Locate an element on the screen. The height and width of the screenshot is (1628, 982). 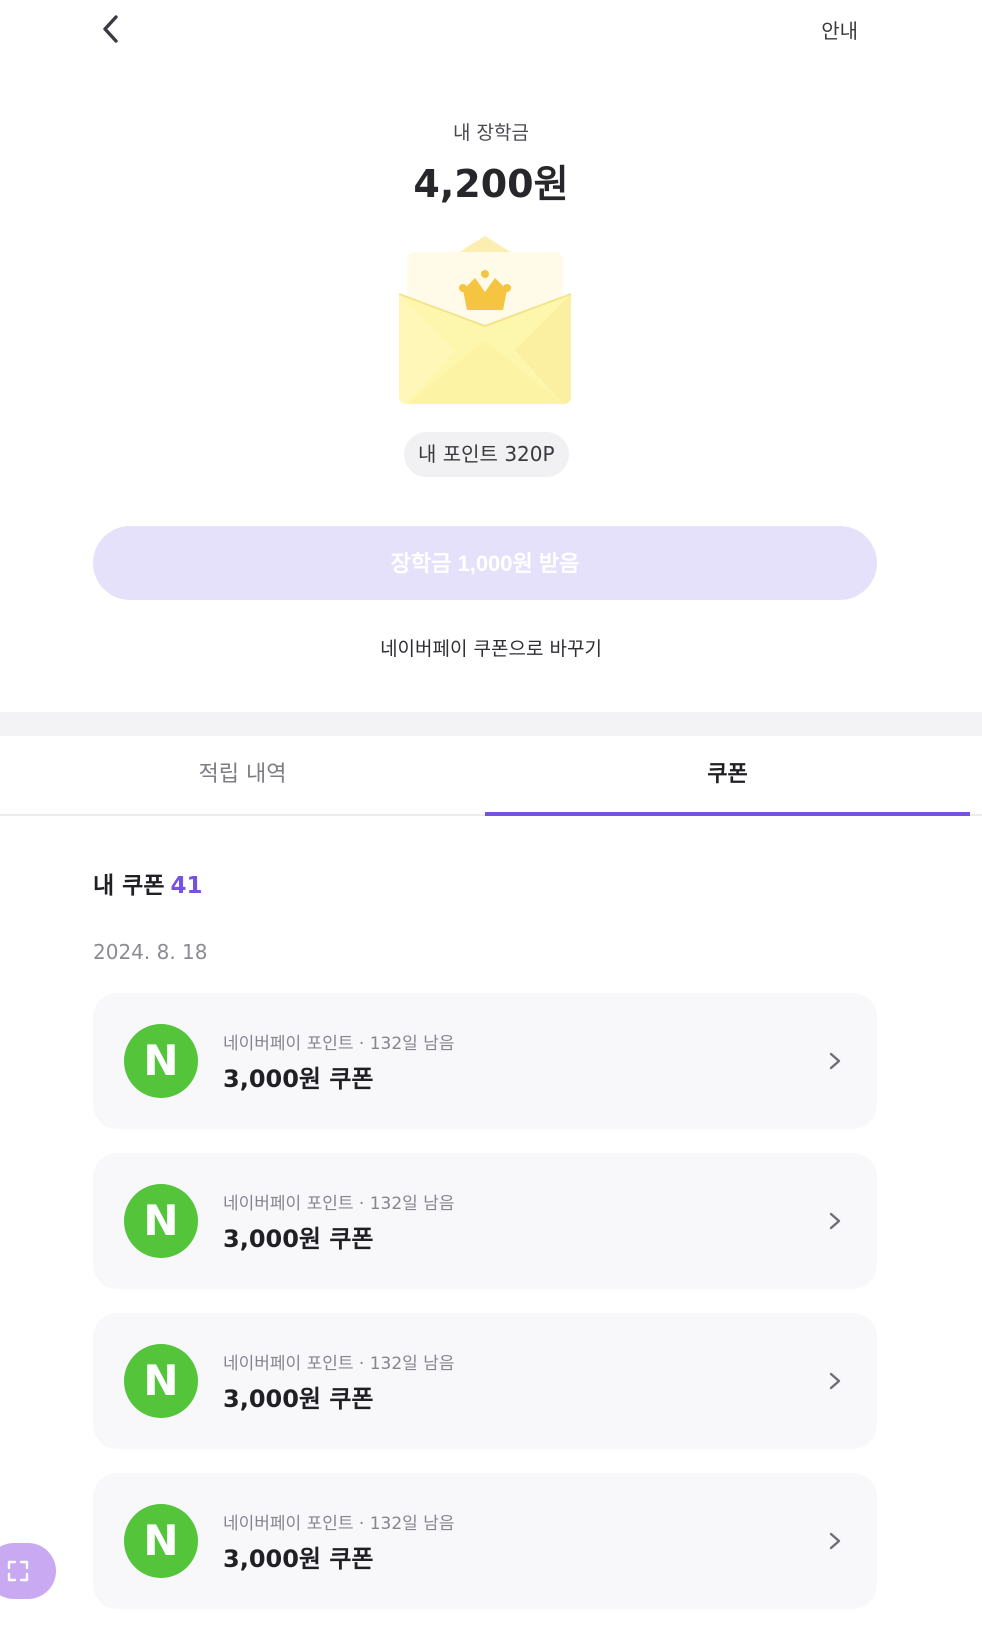
tab-bar: 적립 내역 쿠폰 is located at coordinates (491, 776).